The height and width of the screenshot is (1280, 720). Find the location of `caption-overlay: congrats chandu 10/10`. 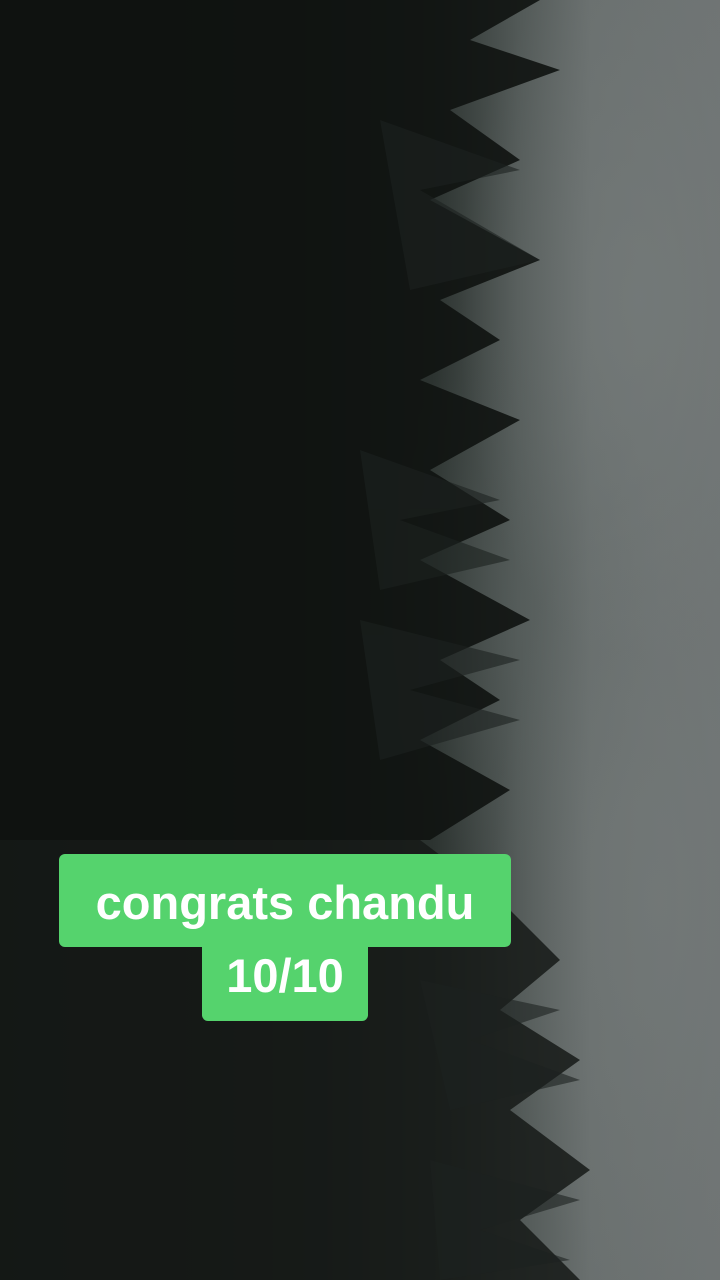

caption-overlay: congrats chandu 10/10 is located at coordinates (285, 937).